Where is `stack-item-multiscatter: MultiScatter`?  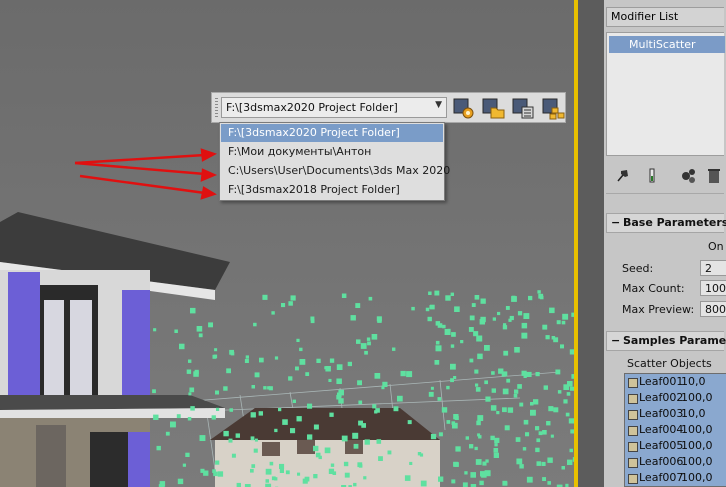 stack-item-multiscatter: MultiScatter is located at coordinates (667, 44).